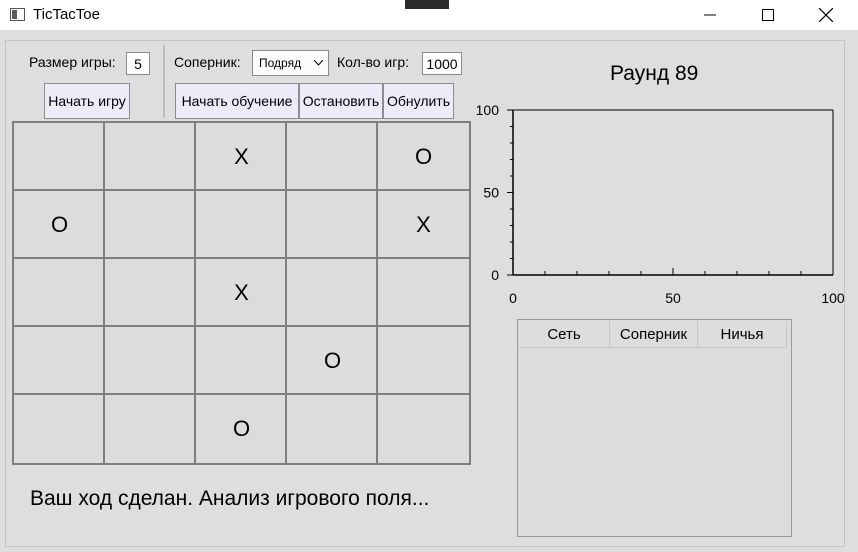 Image resolution: width=858 pixels, height=552 pixels. Describe the element at coordinates (488, 110) in the screenshot. I see `y-tick-label: 100` at that location.